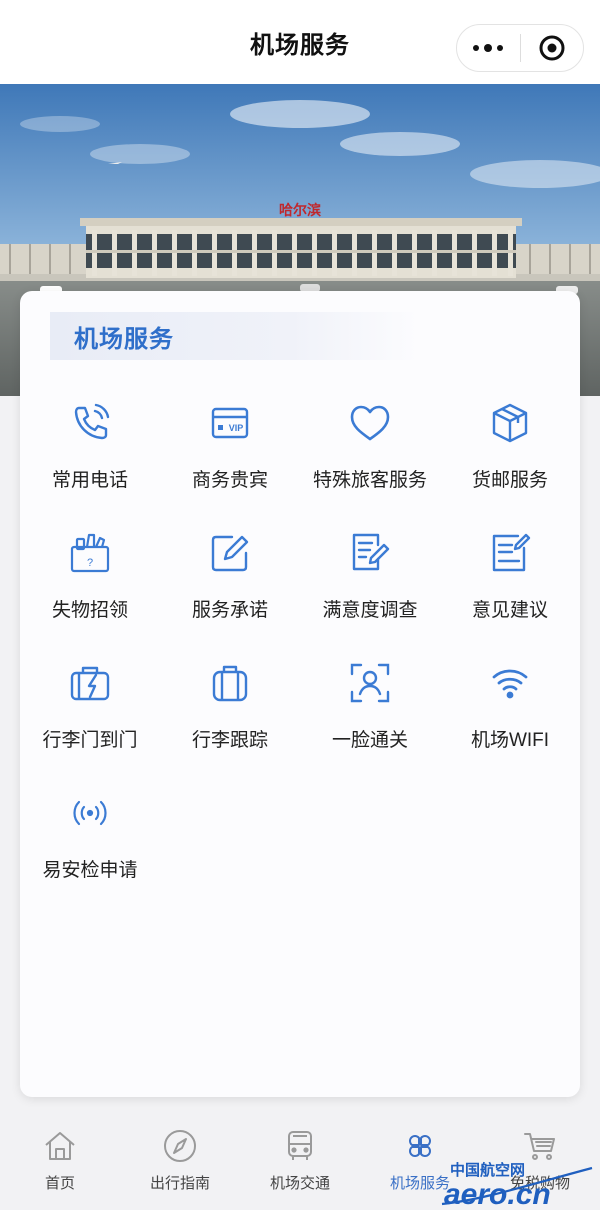  What do you see at coordinates (59, 1183) in the screenshot?
I see `tab-label: 首页` at bounding box center [59, 1183].